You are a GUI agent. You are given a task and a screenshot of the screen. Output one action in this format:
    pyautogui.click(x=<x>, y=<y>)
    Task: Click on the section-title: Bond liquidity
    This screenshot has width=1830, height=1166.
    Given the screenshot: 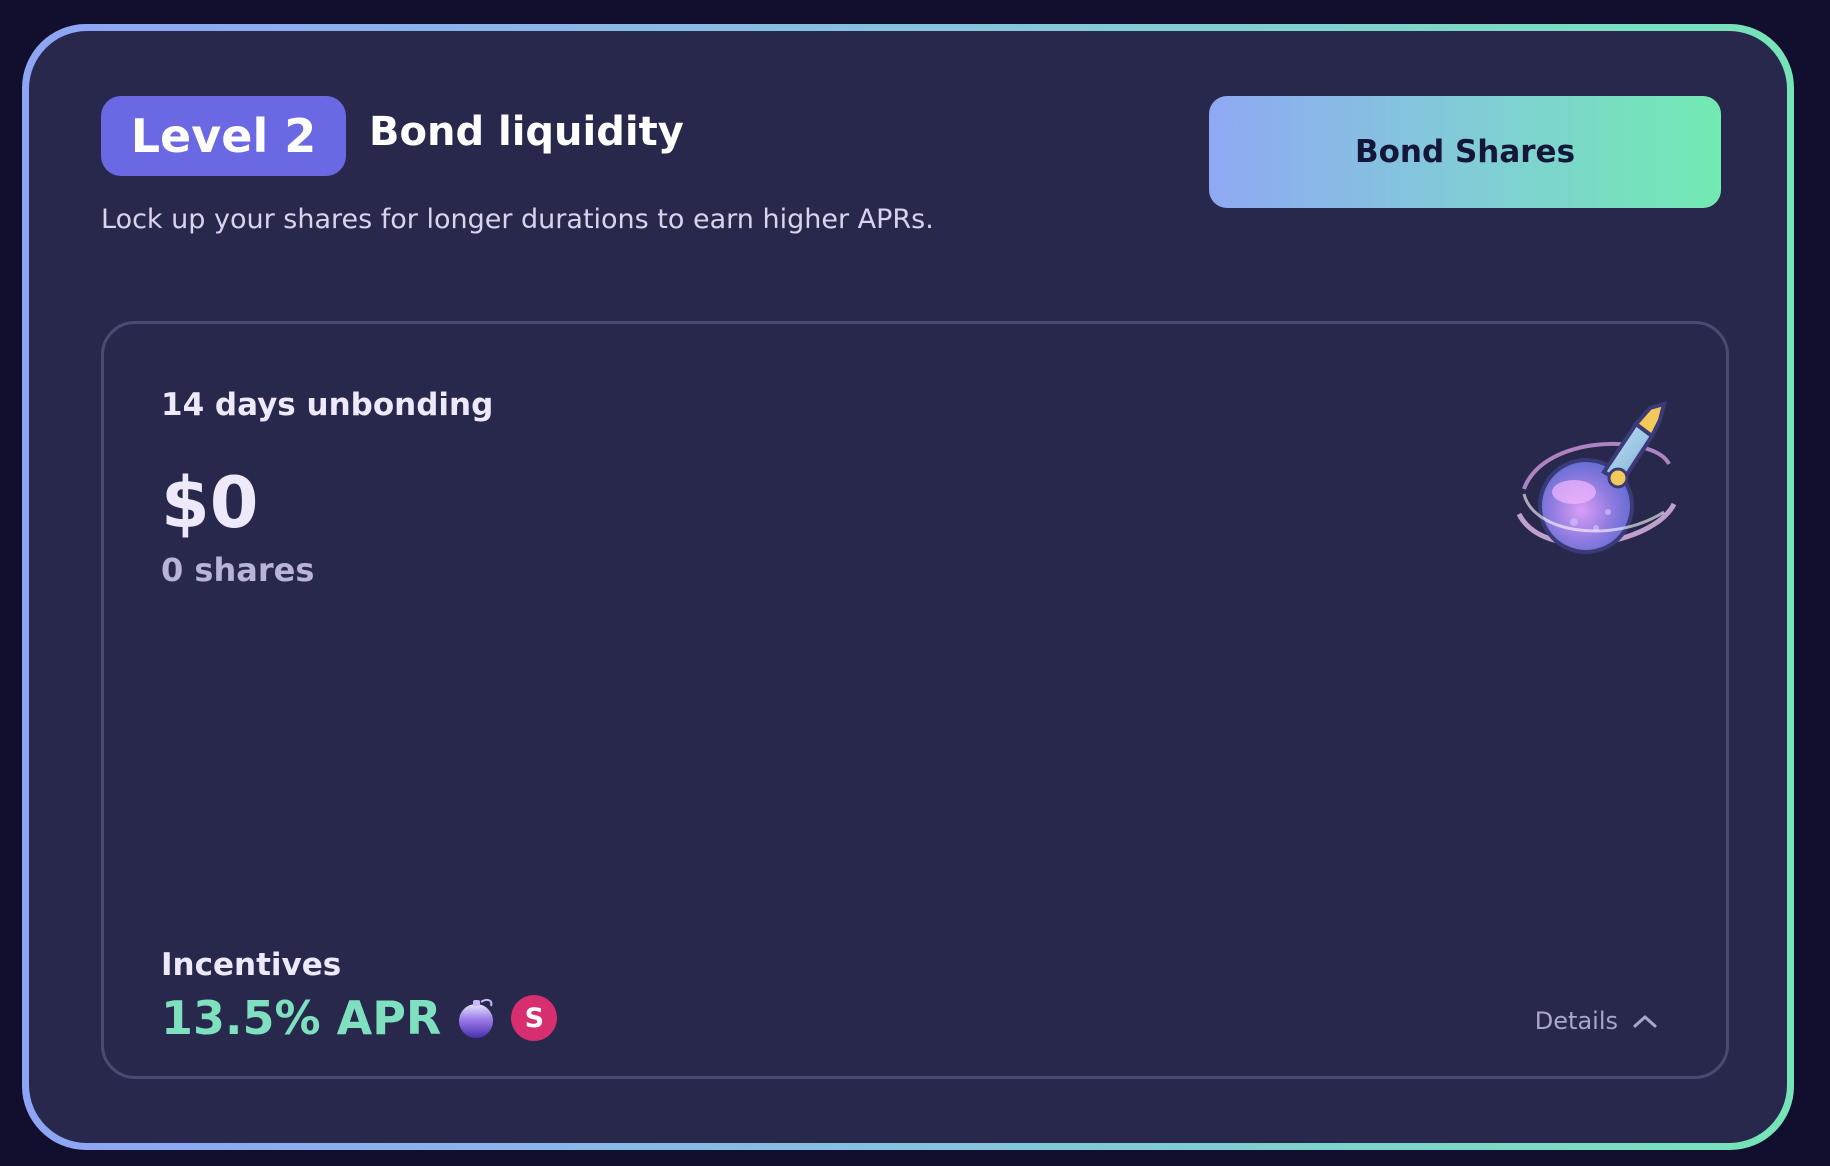 What is the action you would take?
    pyautogui.click(x=526, y=132)
    